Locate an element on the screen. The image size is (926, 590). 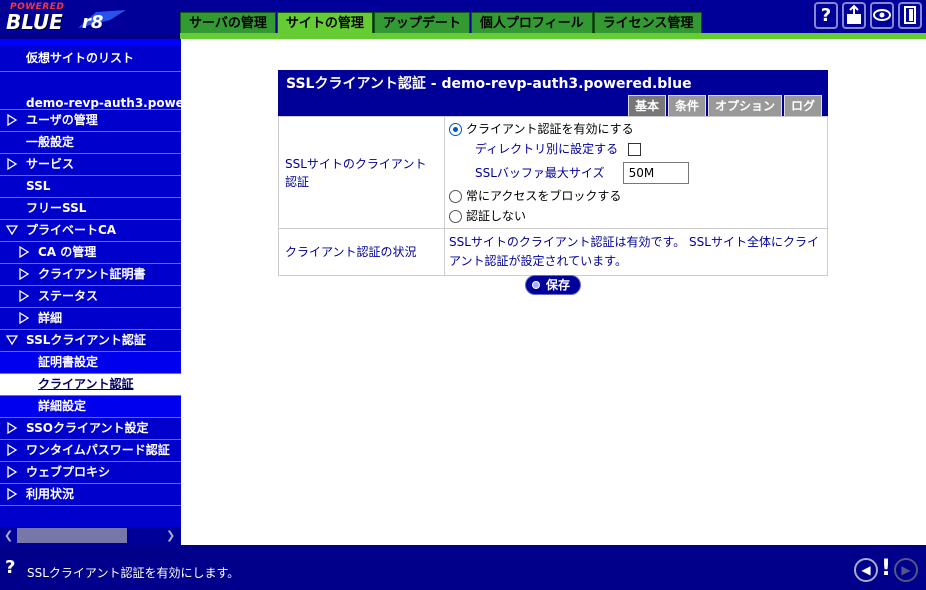
radio-none-label: 認証しない is located at coordinates (496, 215).